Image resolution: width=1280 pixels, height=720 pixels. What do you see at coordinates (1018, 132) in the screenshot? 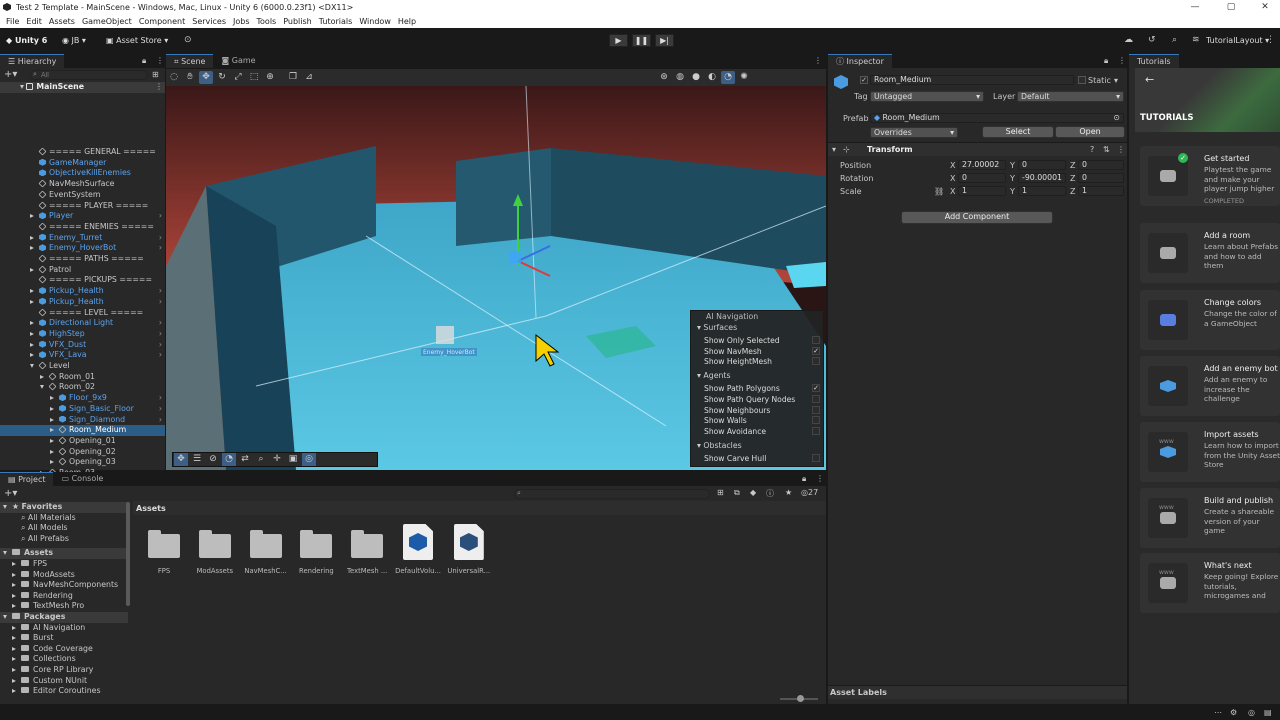
I see `select-button: Select` at bounding box center [1018, 132].